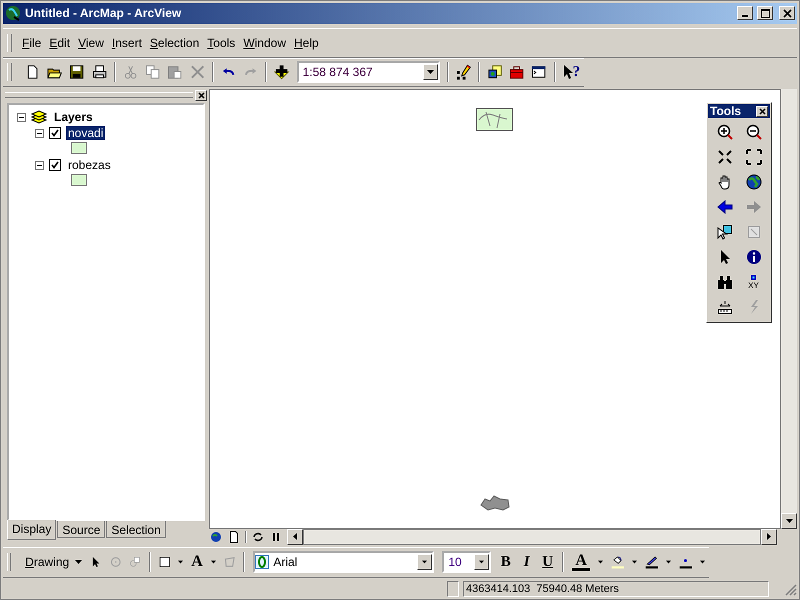 Image resolution: width=800 pixels, height=600 pixels. I want to click on fixed-zoom-in-icon, so click(724, 157).